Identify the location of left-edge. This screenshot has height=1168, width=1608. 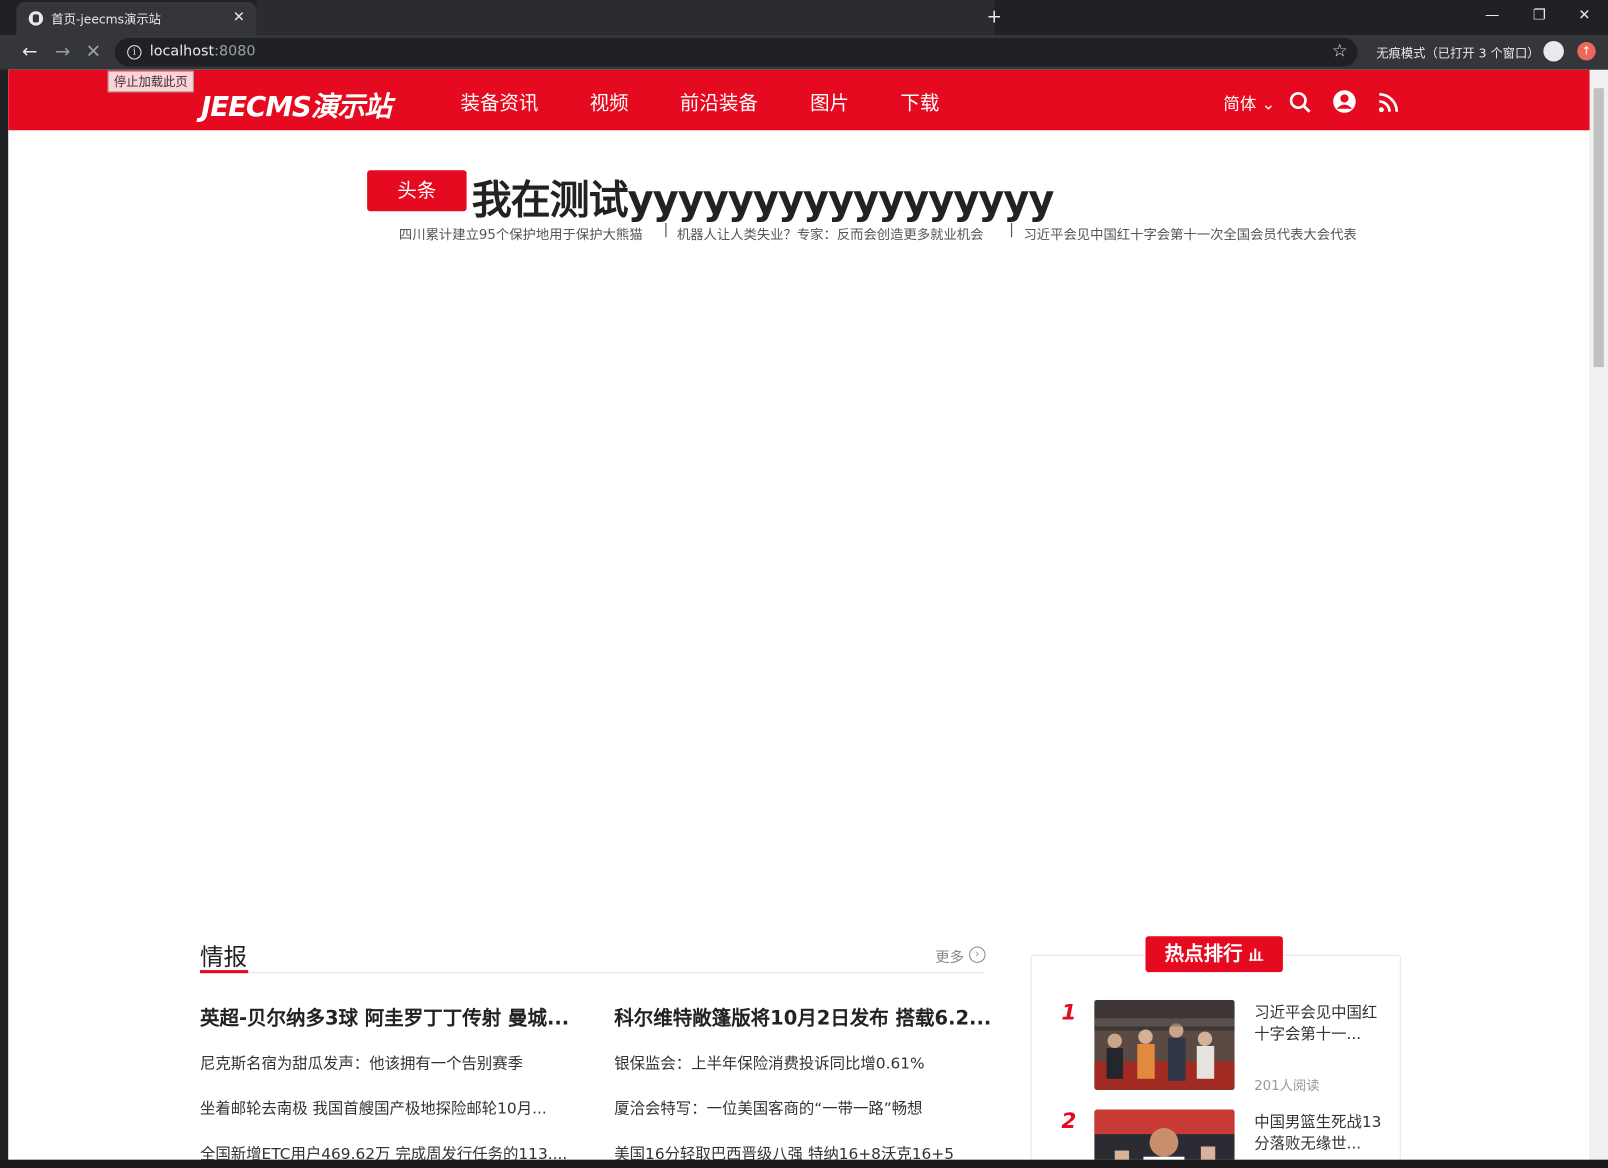
(4, 614).